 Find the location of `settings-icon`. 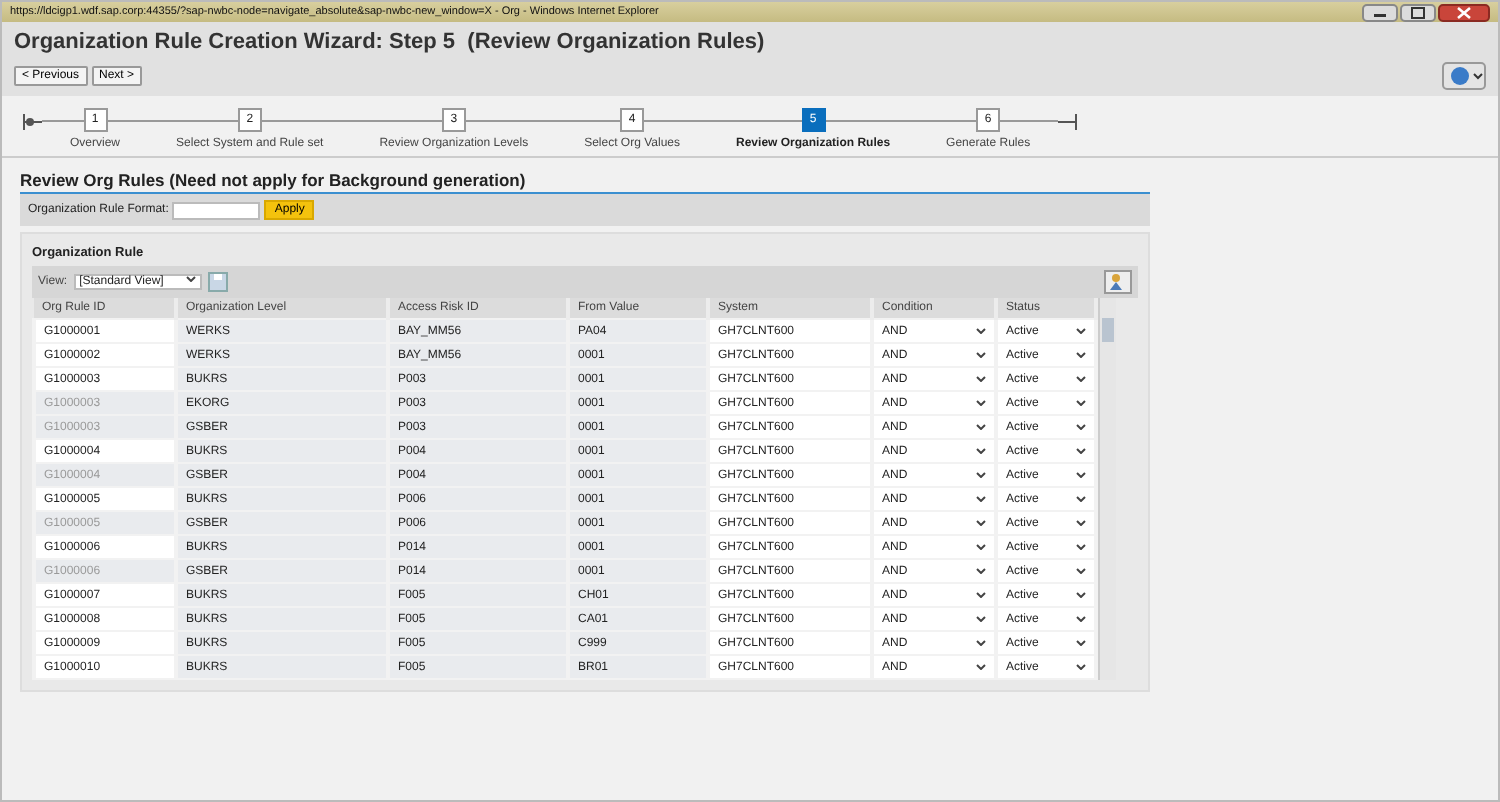

settings-icon is located at coordinates (1118, 282).